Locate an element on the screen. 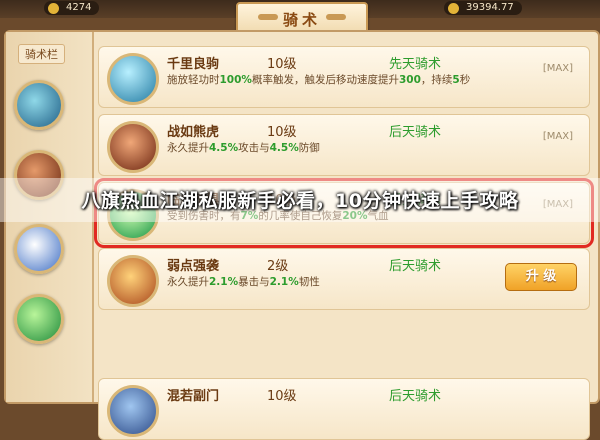  headline-overlay: 八旗热血江湖私服新手必看，10分钟快速上手攻略 is located at coordinates (300, 200).